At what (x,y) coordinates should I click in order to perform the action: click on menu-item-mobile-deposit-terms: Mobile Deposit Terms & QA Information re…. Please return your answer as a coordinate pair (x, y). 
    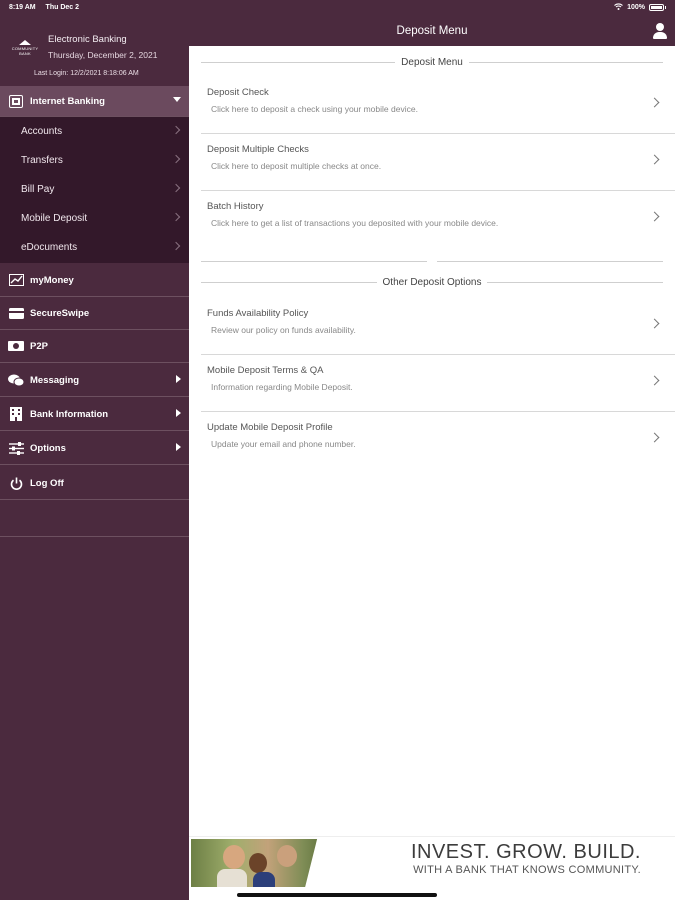
    Looking at the image, I should click on (438, 383).